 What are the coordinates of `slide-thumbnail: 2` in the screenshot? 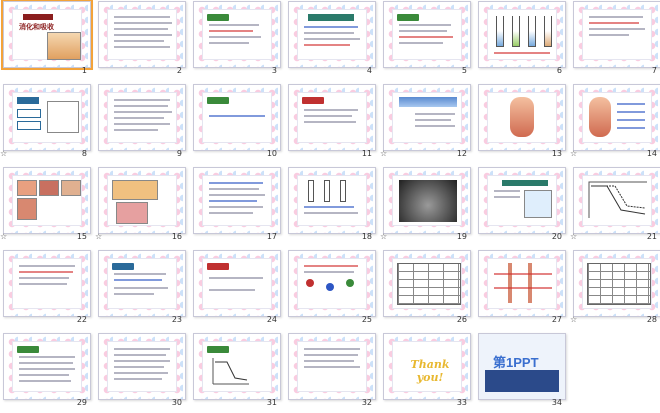 It's located at (142, 40).